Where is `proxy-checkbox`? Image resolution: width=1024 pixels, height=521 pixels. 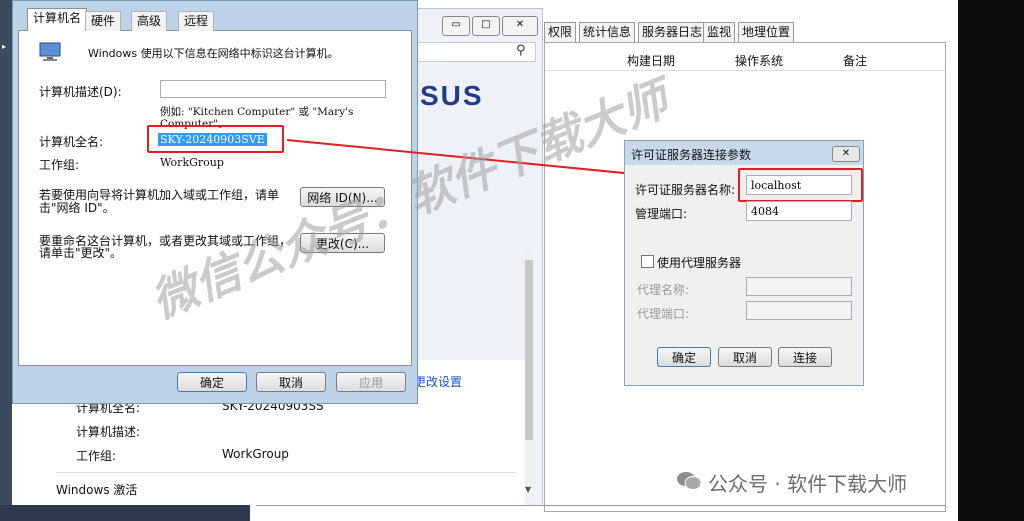 proxy-checkbox is located at coordinates (647, 261).